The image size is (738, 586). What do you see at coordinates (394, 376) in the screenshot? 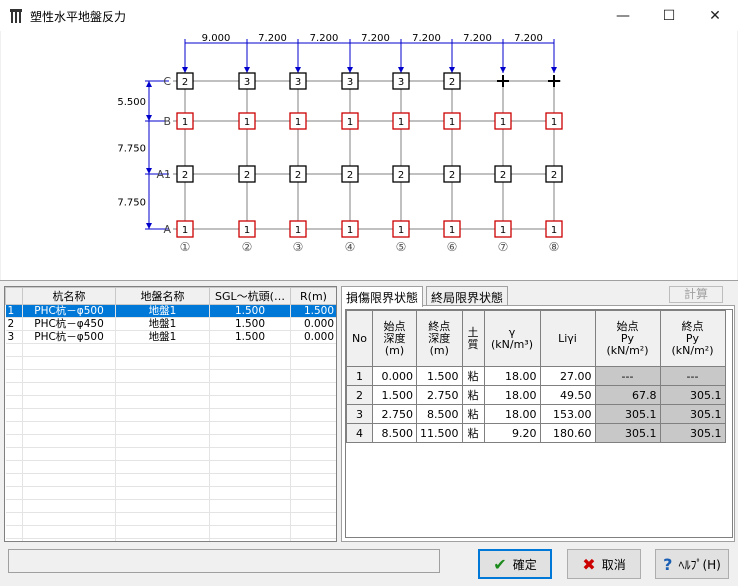
I see `layer-cell: 0.000` at bounding box center [394, 376].